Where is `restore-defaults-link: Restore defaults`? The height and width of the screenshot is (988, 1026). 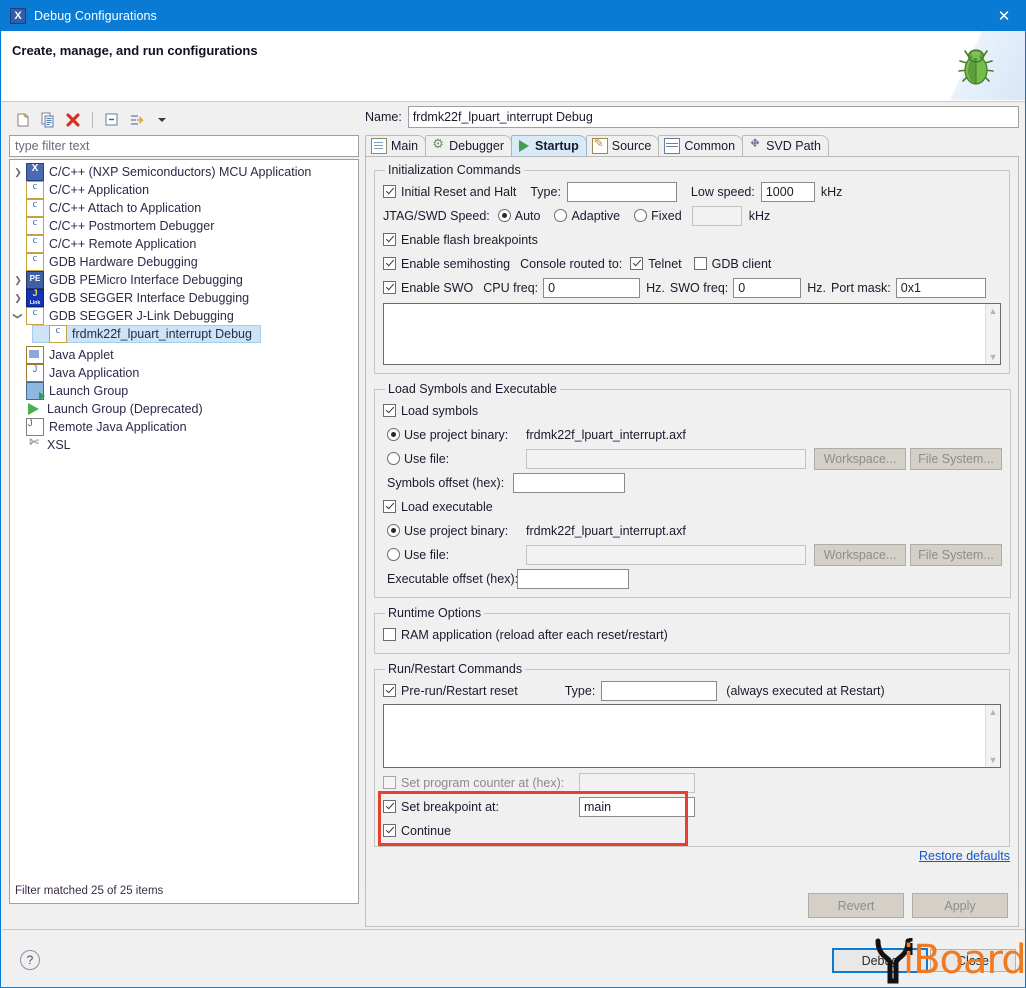 restore-defaults-link: Restore defaults is located at coordinates (692, 856).